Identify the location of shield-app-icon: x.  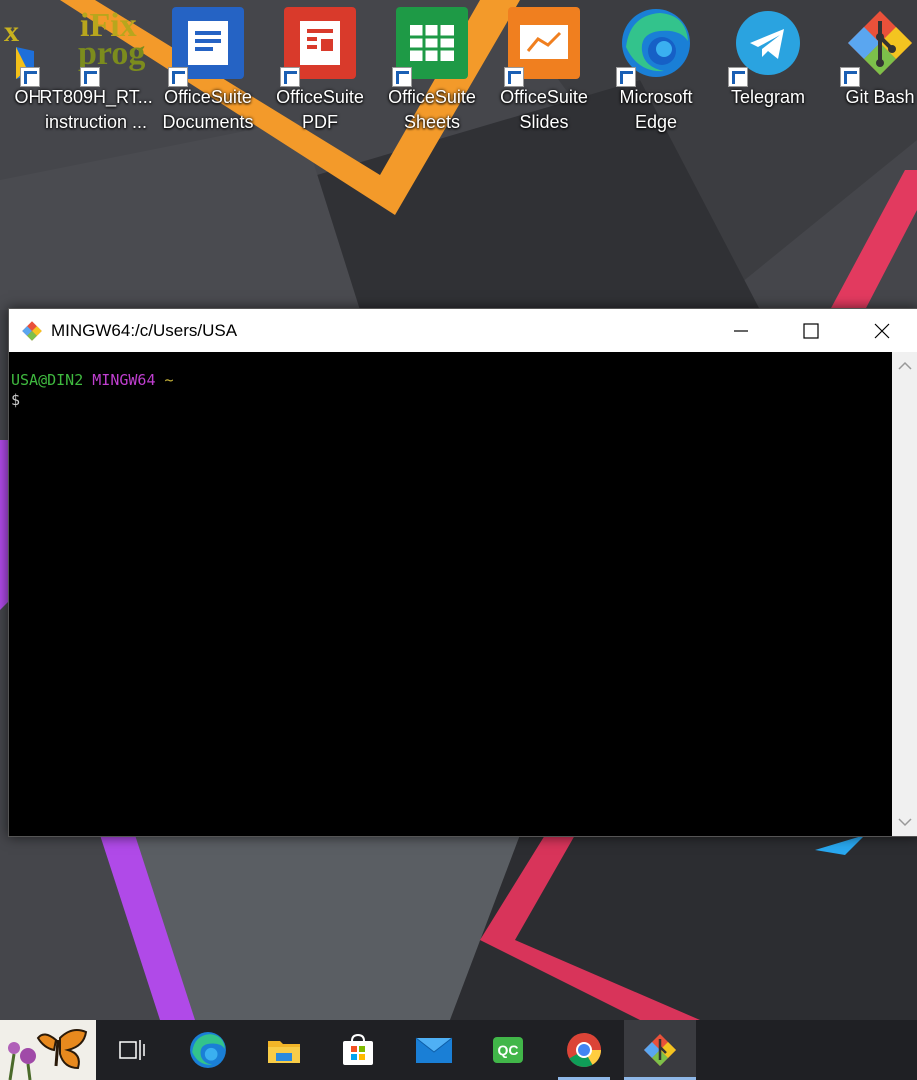
(20, 47).